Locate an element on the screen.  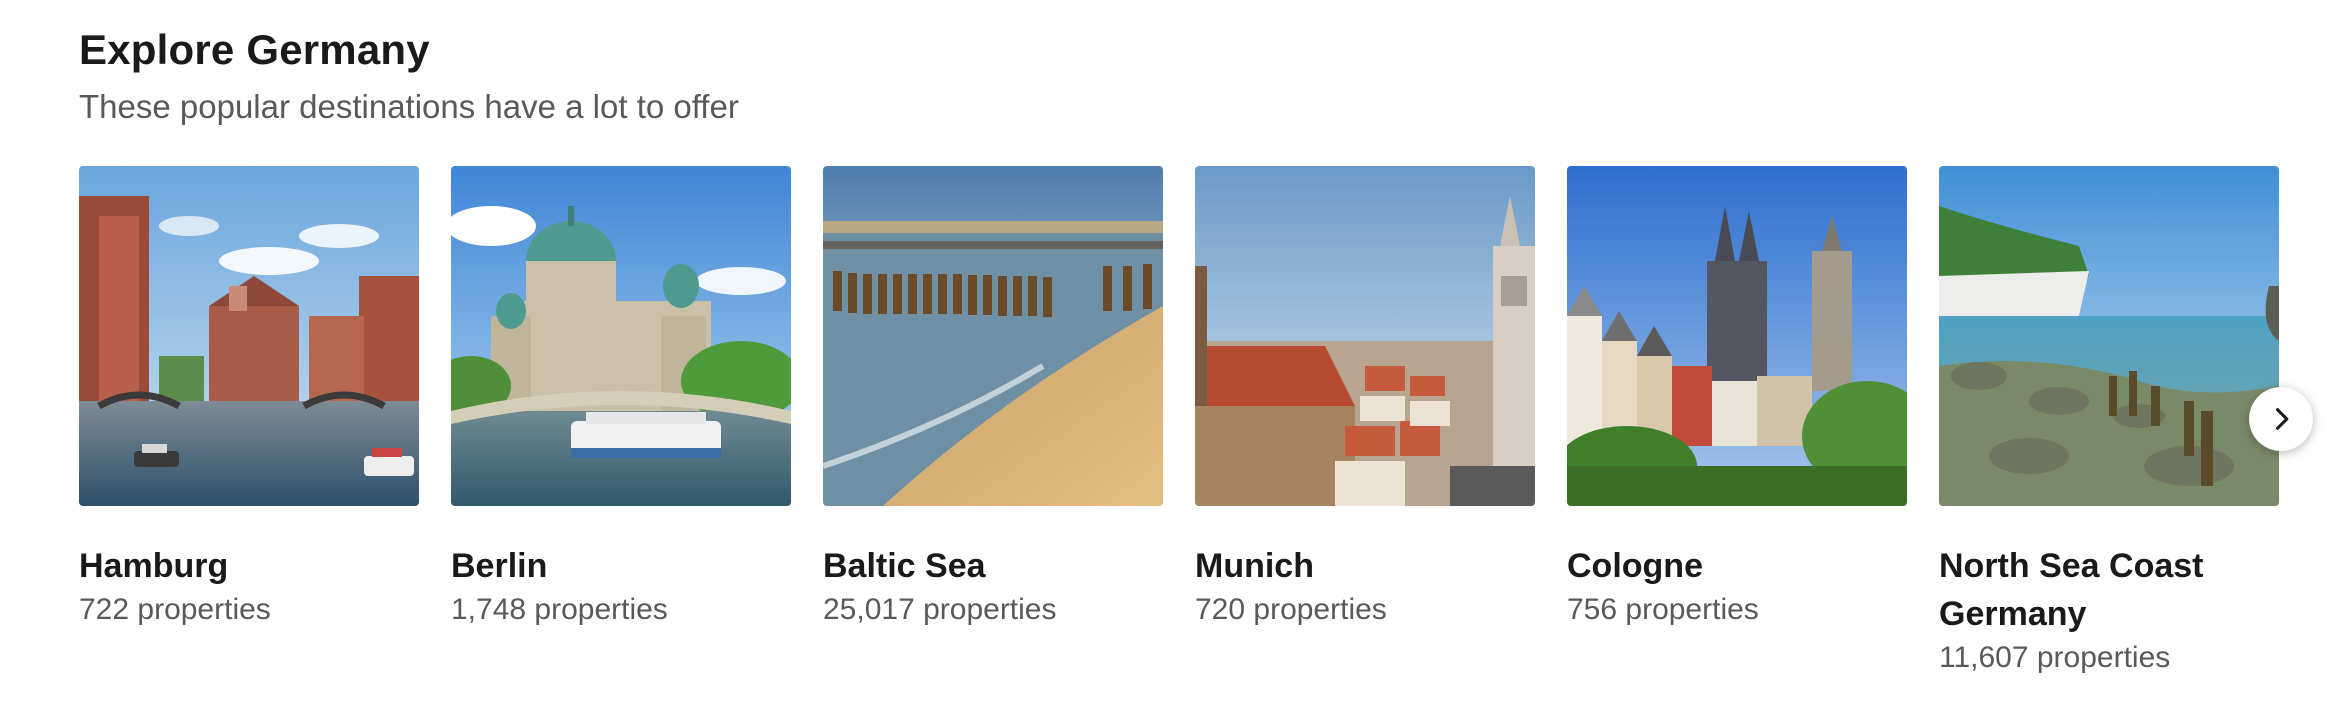
destination-name: Cologne is located at coordinates (1635, 566).